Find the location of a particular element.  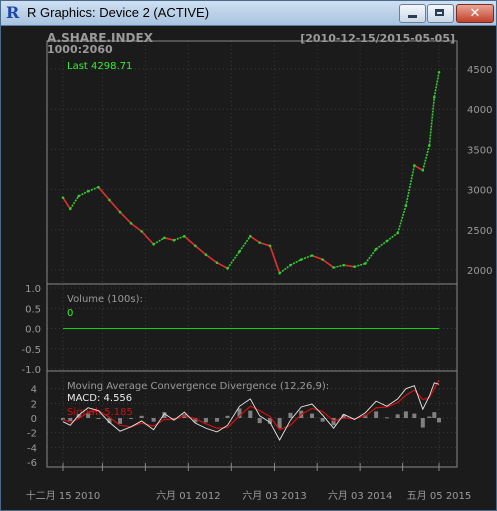

price-tick-label: 4500 is located at coordinates (479, 70).